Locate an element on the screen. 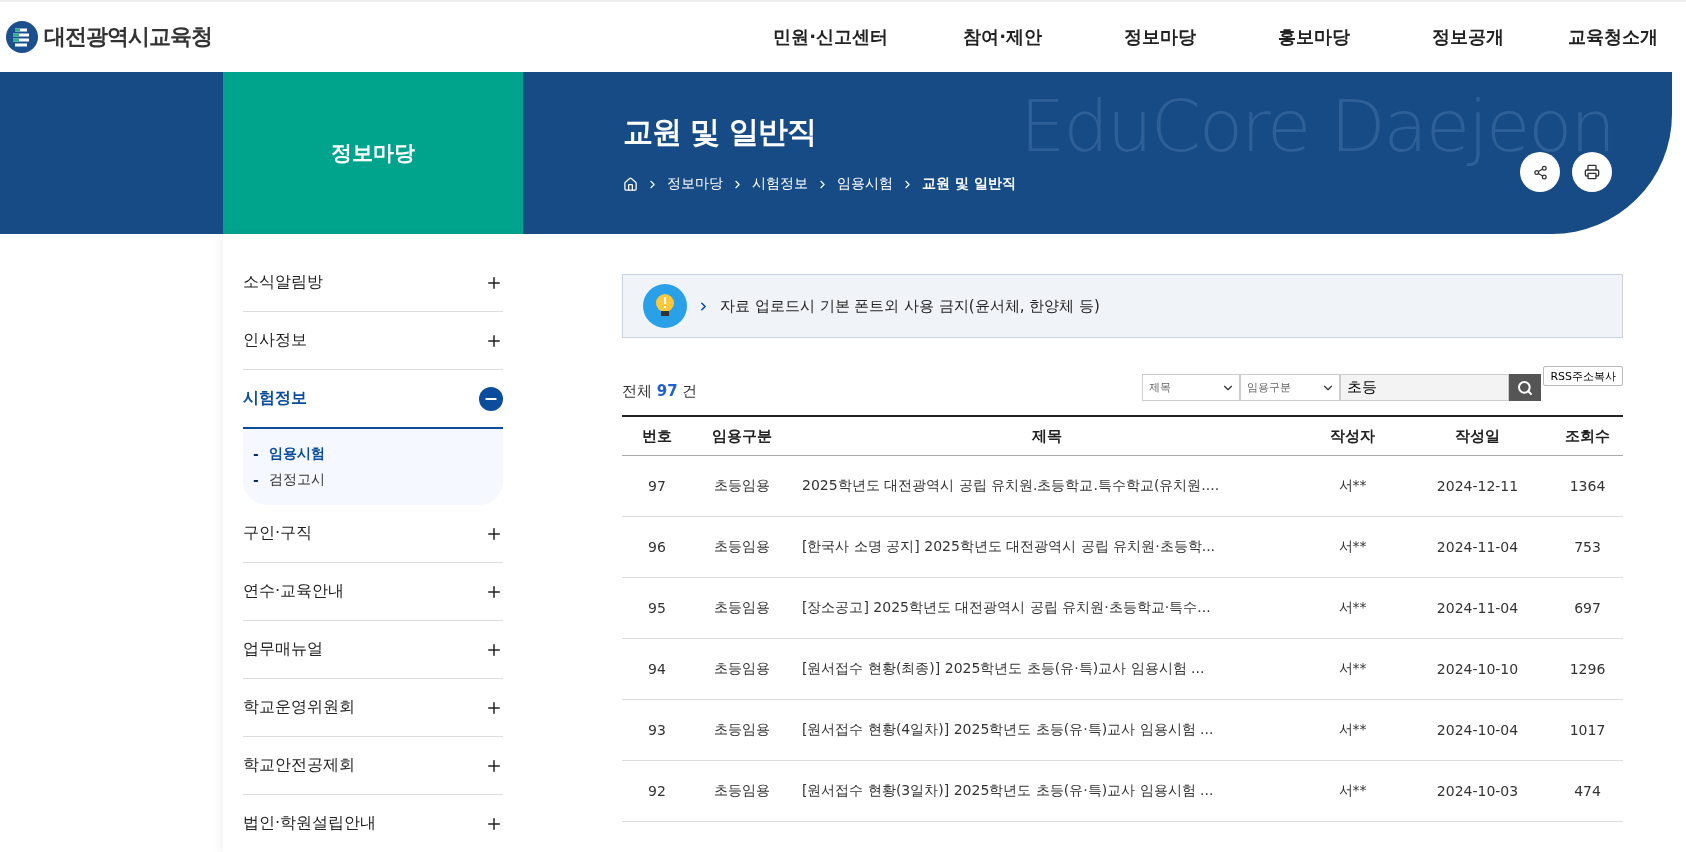 Image resolution: width=1686 pixels, height=852 pixels. nav-link: 참여·제안 is located at coordinates (965, 37).